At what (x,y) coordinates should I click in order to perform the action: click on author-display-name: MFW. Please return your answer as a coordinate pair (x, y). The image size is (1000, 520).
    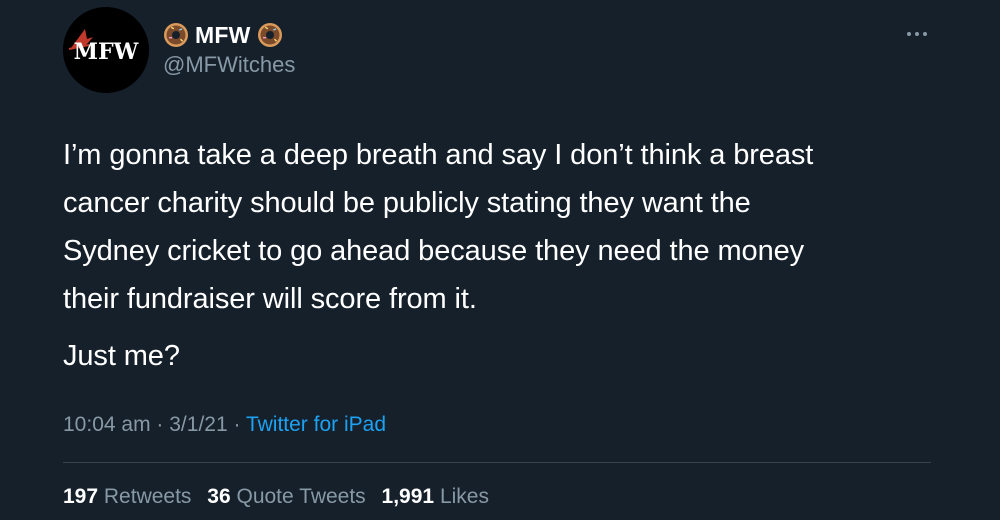
    Looking at the image, I should click on (223, 35).